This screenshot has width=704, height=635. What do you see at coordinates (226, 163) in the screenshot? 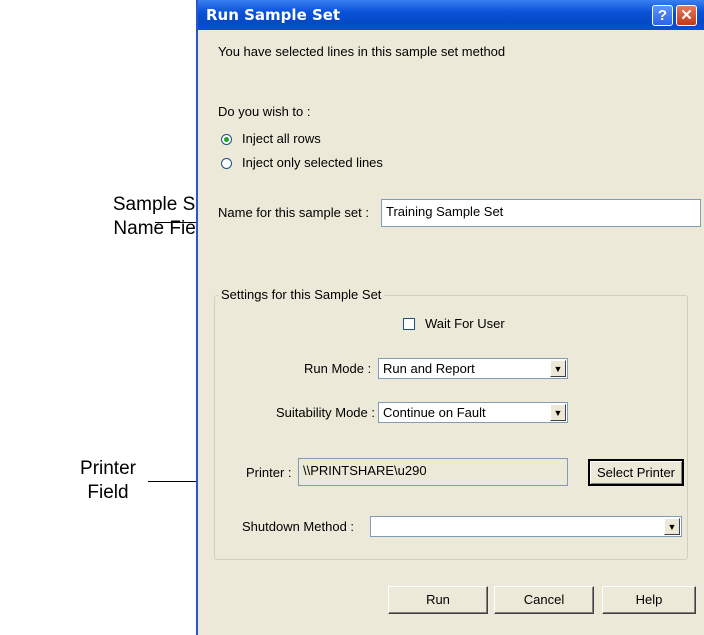
I see `radio-inject-selected` at bounding box center [226, 163].